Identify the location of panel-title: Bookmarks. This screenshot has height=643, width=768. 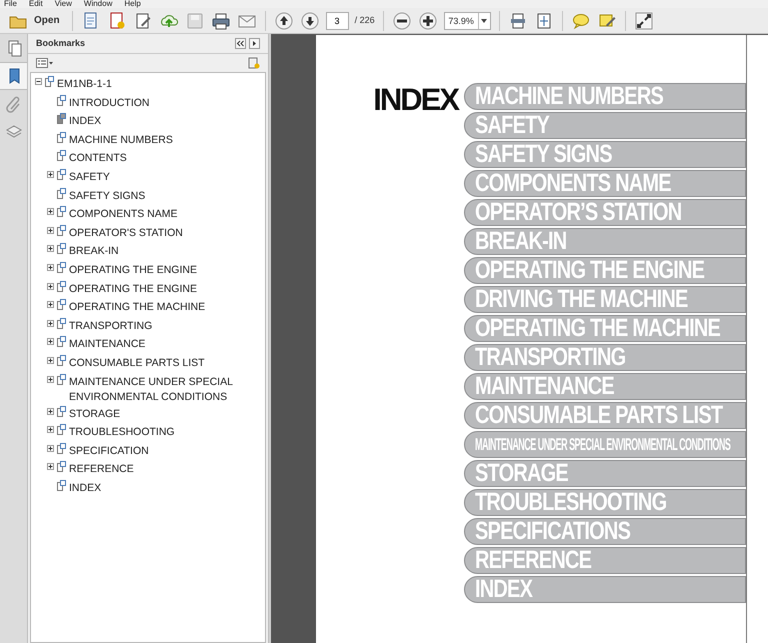
(61, 43).